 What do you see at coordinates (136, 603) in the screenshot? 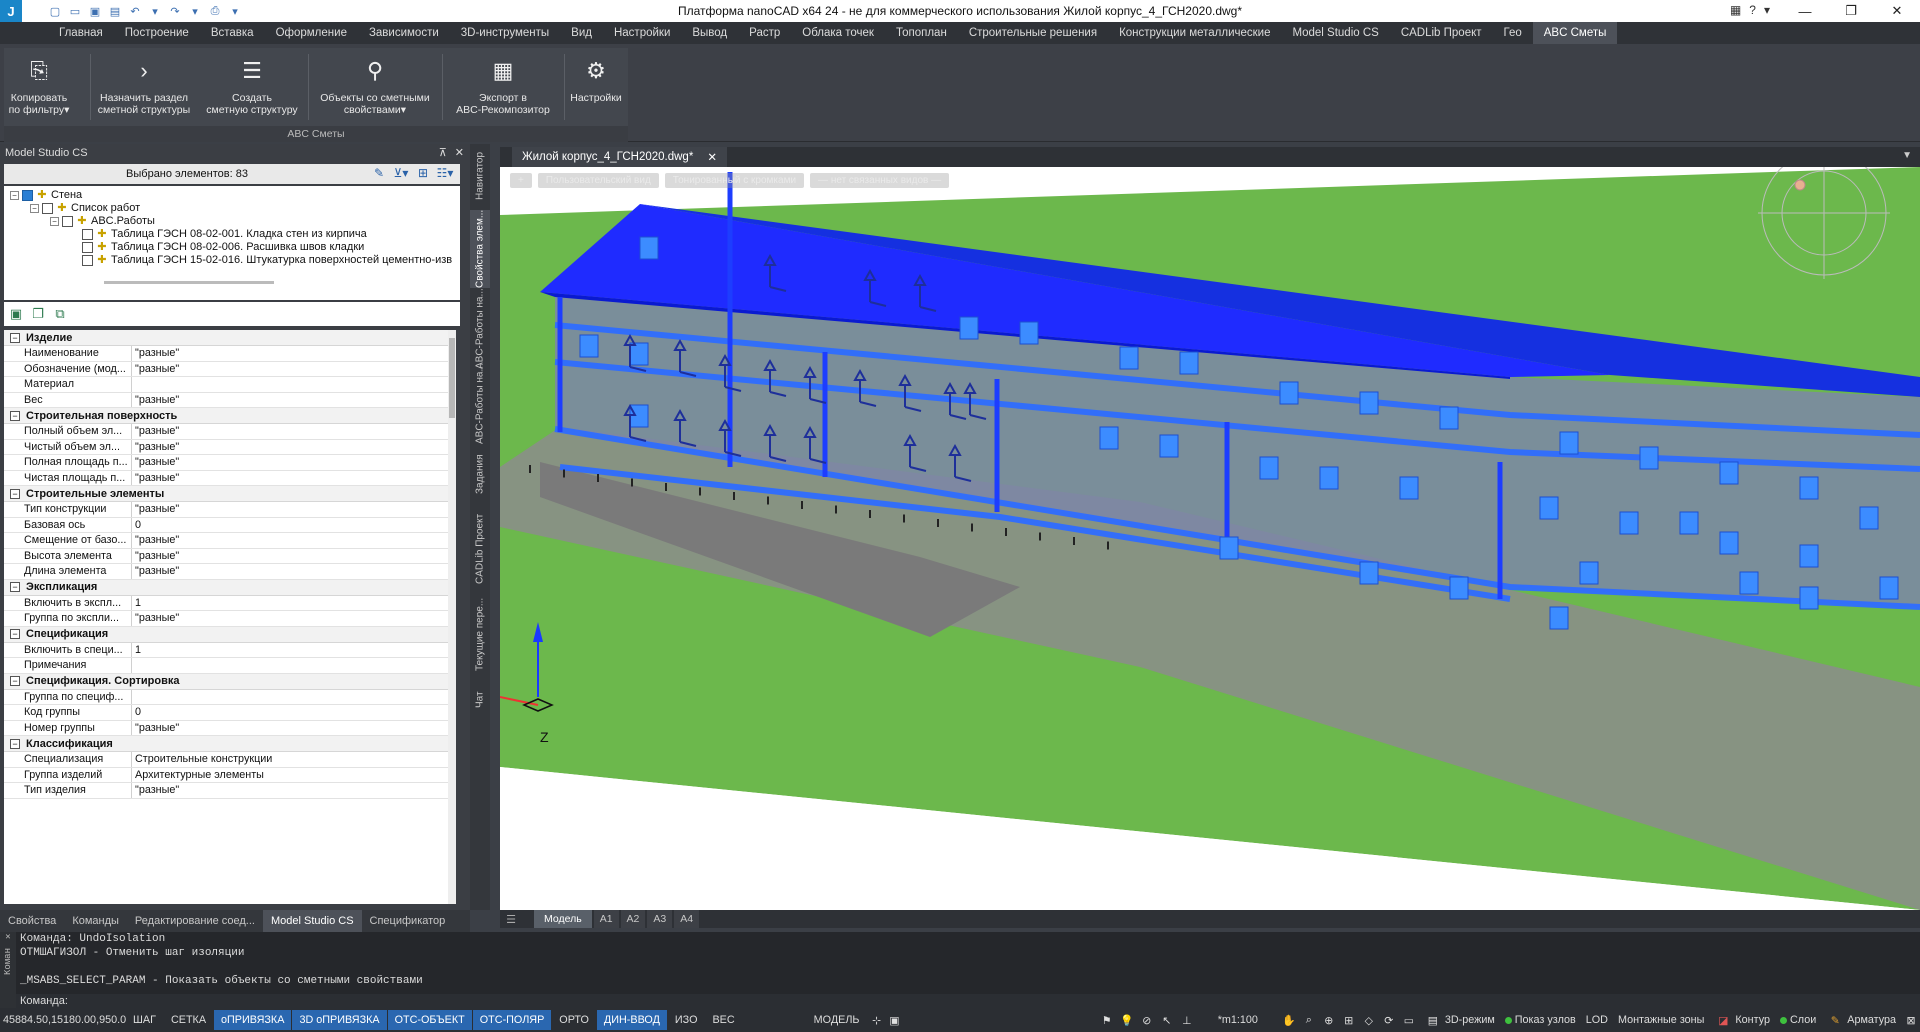
I see `property-value: 1` at bounding box center [136, 603].